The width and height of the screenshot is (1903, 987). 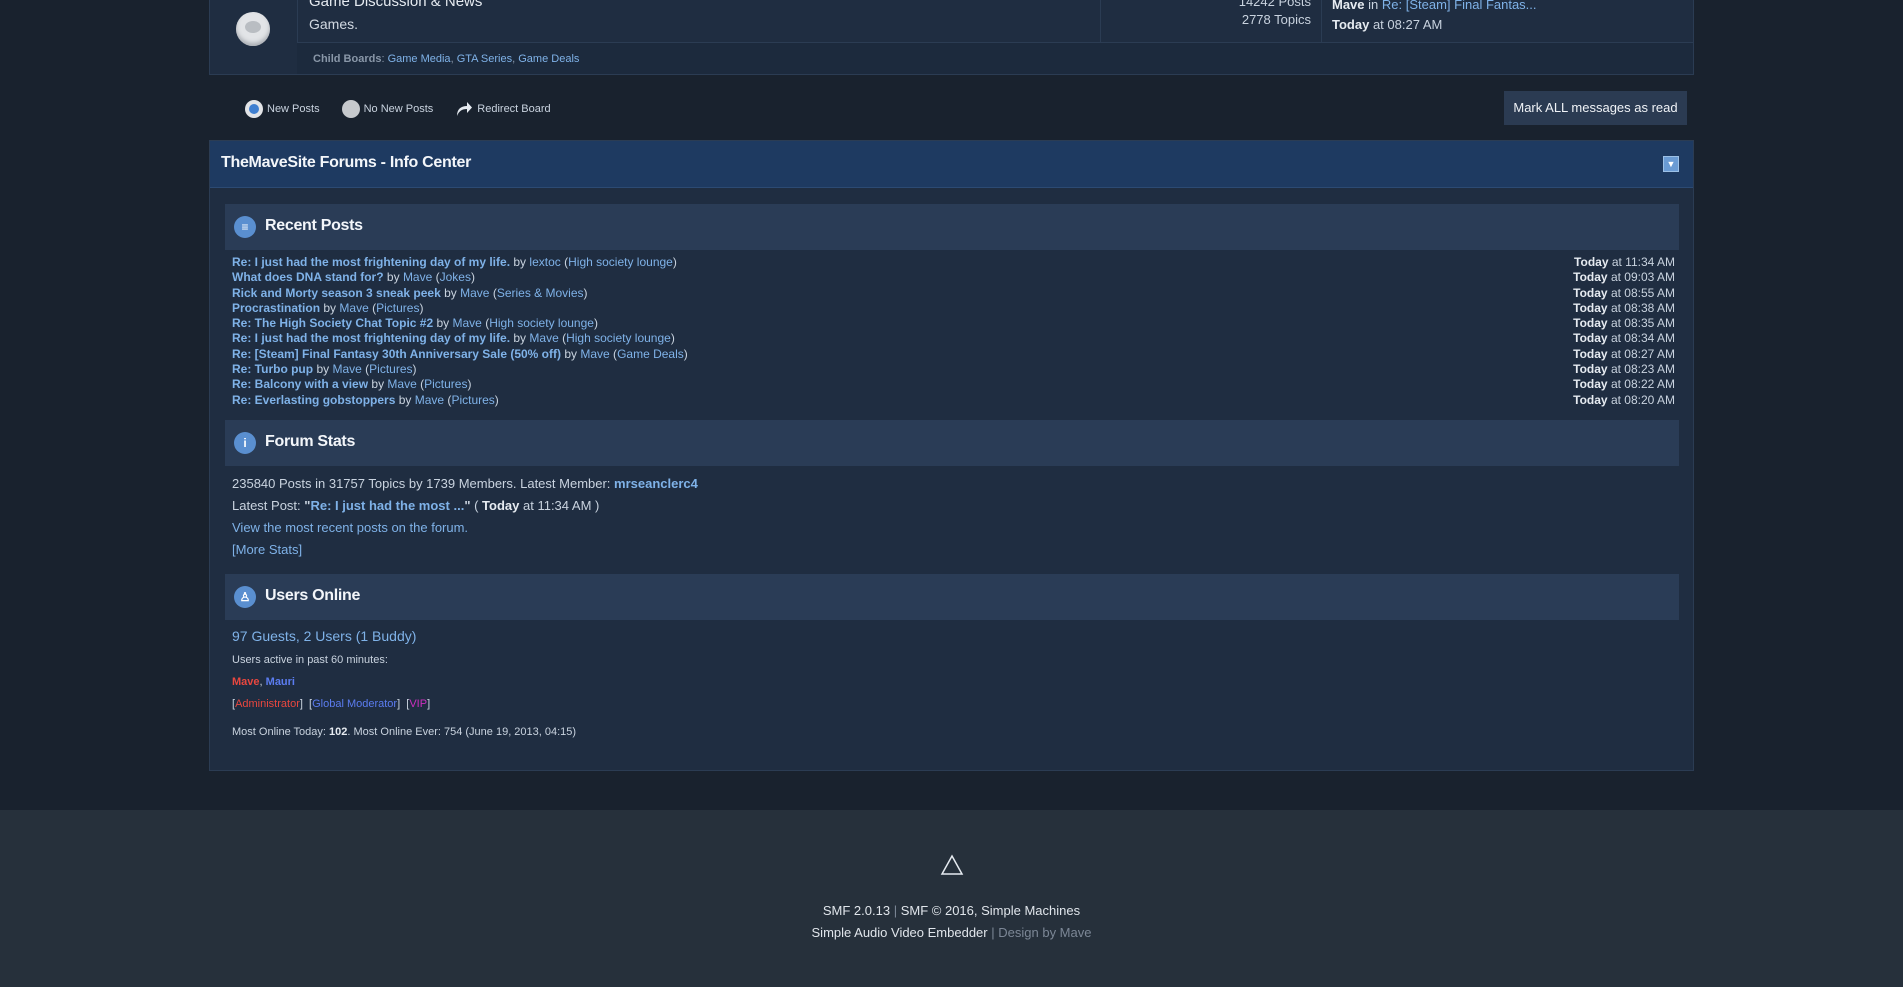 What do you see at coordinates (952, 865) in the screenshot?
I see `back-to-top-icon` at bounding box center [952, 865].